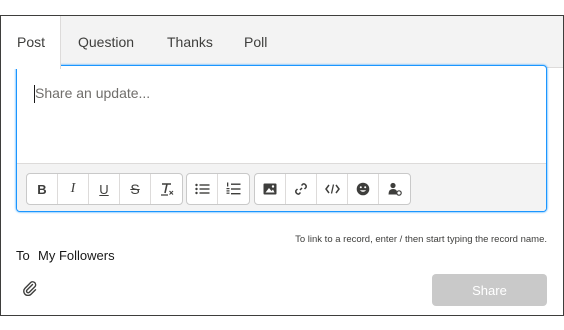 The width and height of the screenshot is (564, 330). What do you see at coordinates (31, 42) in the screenshot?
I see `tab-post: Post` at bounding box center [31, 42].